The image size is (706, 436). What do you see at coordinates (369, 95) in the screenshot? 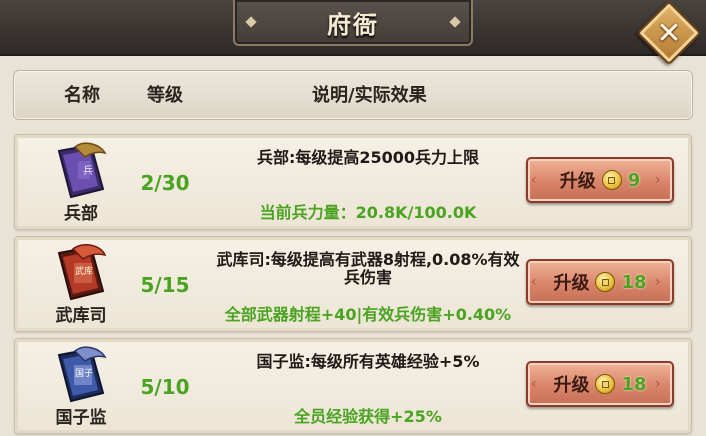
I see `header-description: 说明/实际效果` at bounding box center [369, 95].